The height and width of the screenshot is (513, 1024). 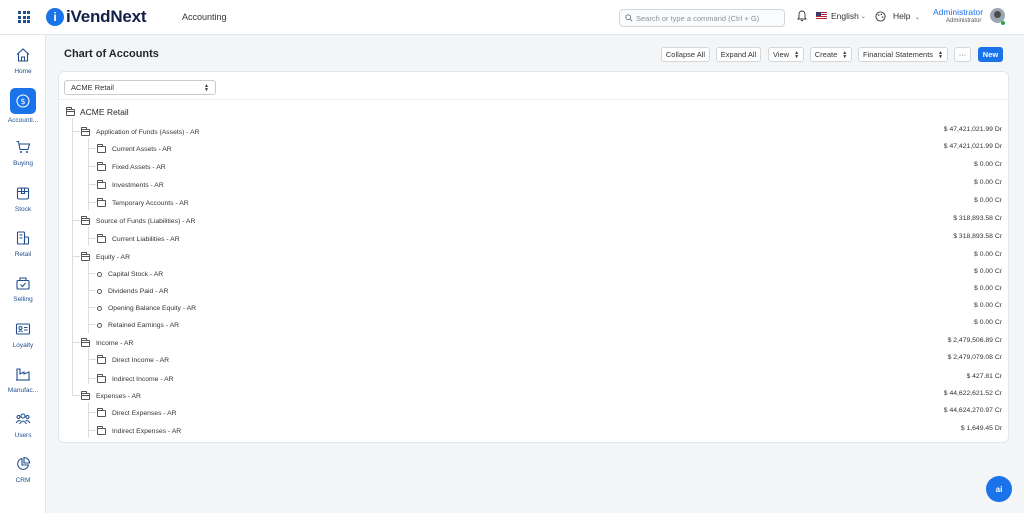 I want to click on tree-row: Opening Balance Equity - AR $ 0.00 Cr, so click(x=512, y=310).